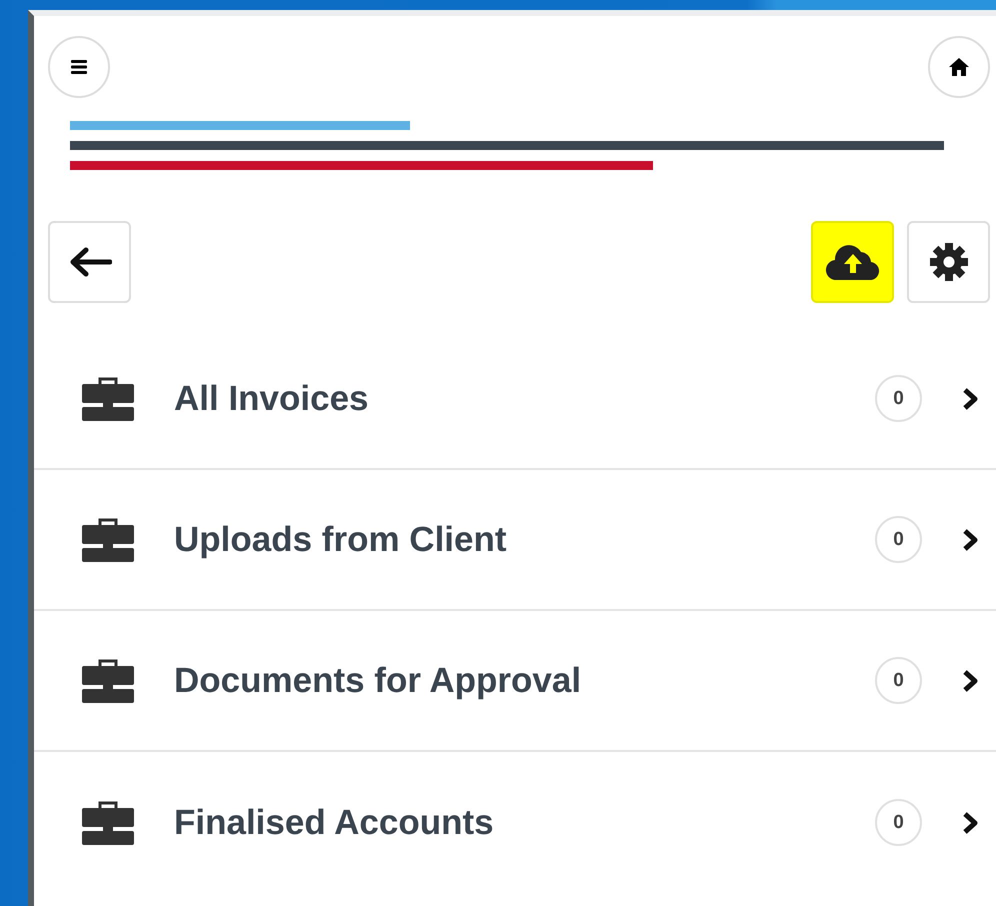 This screenshot has width=996, height=906. I want to click on back-arrow-icon, so click(90, 262).